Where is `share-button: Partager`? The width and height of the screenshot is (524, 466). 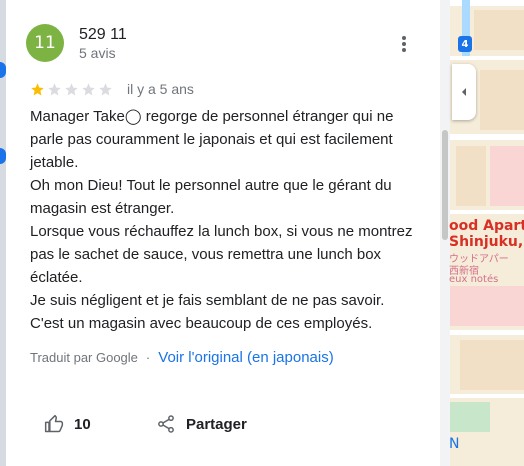 share-button: Partager is located at coordinates (201, 424).